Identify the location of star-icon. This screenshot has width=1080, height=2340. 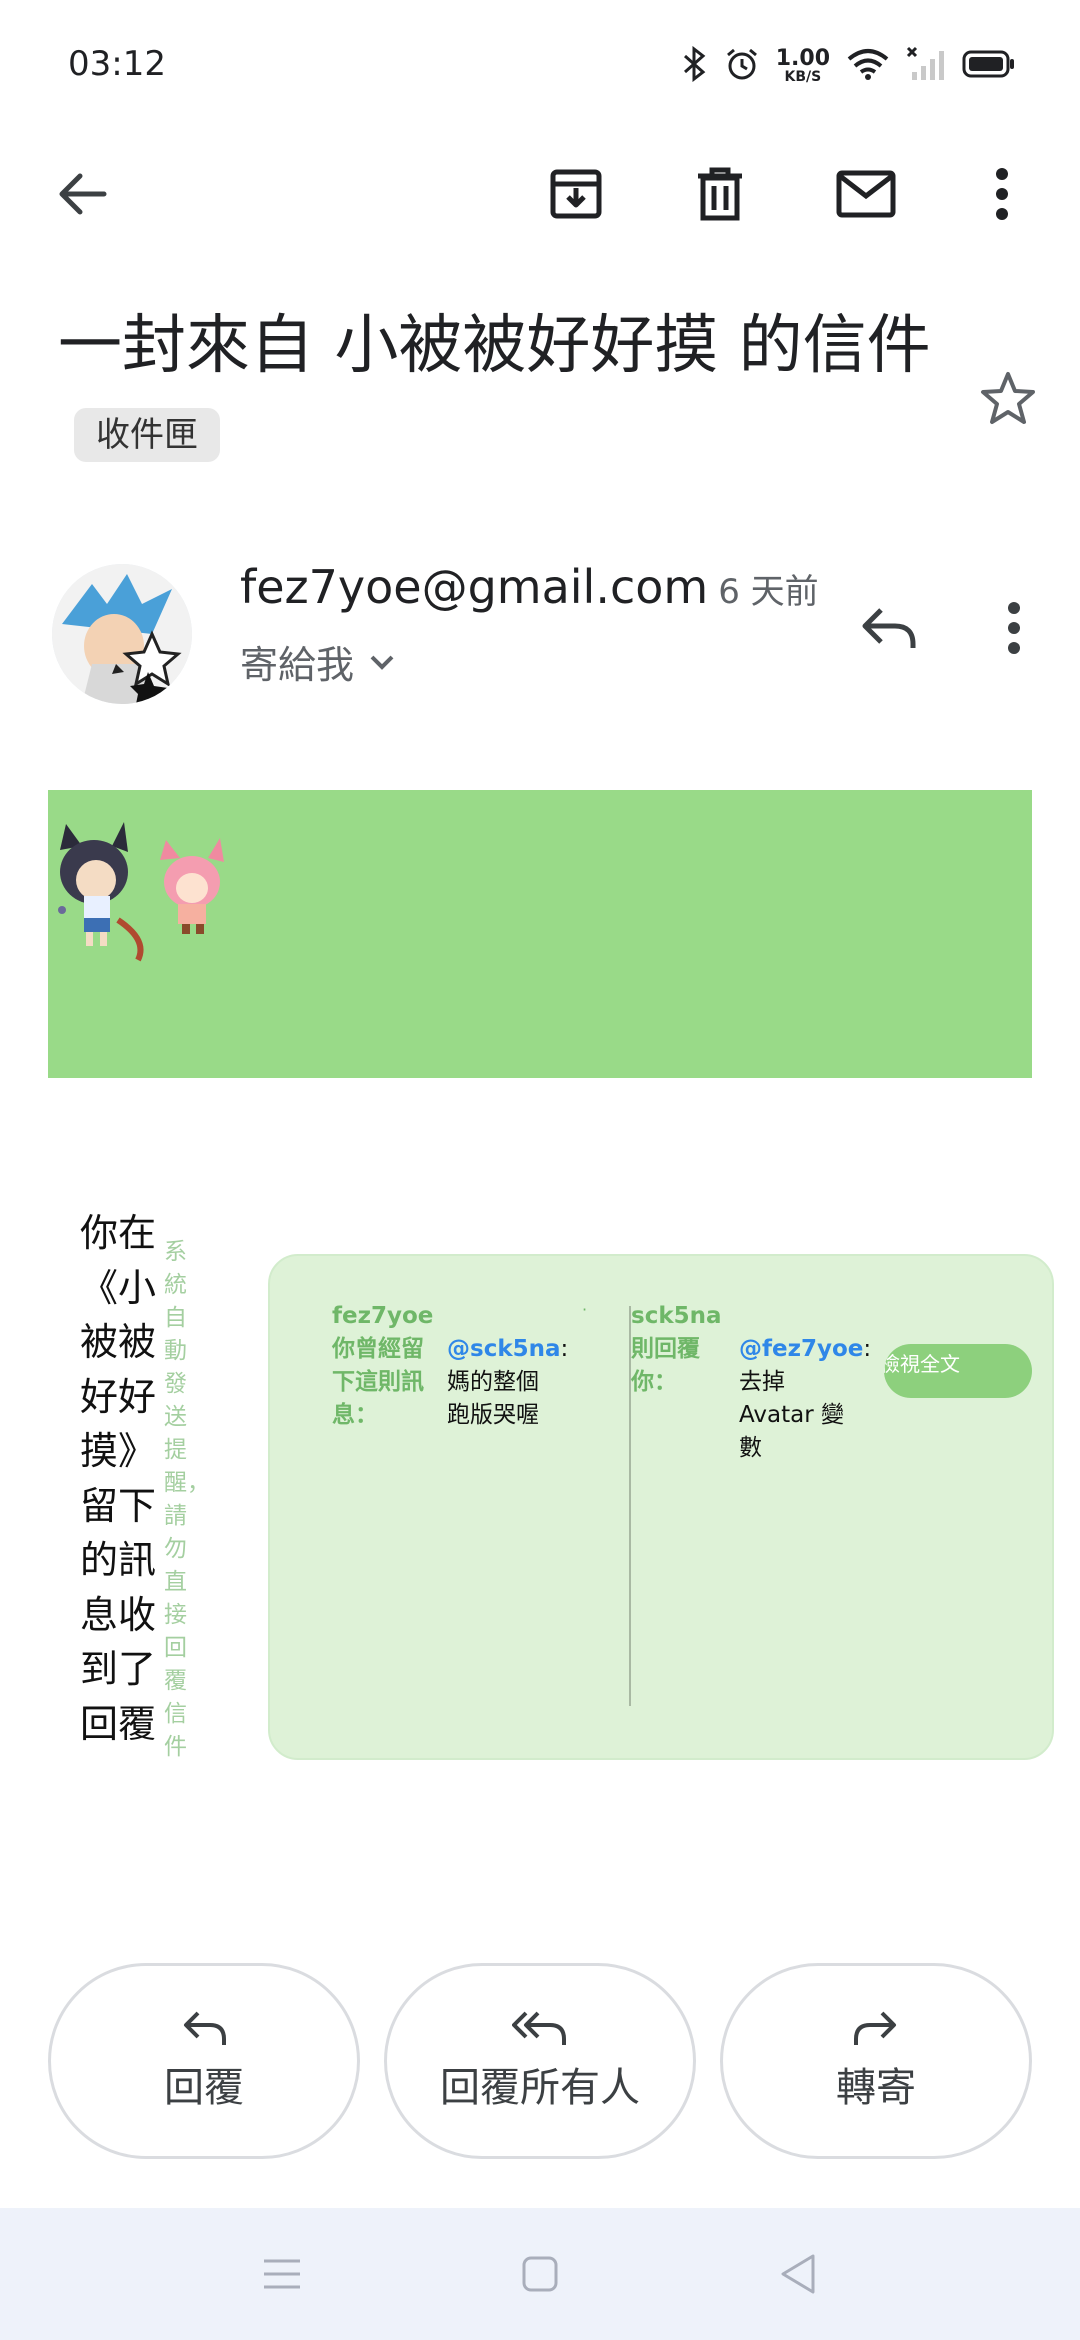
(1008, 398).